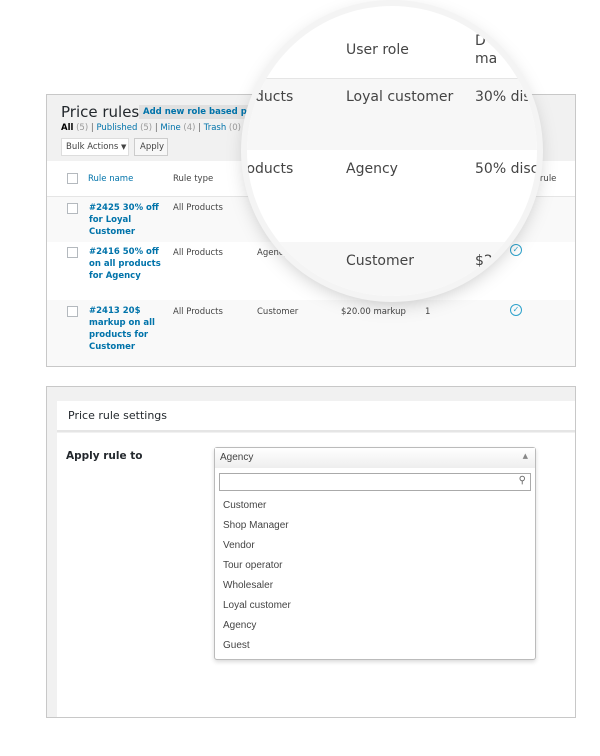  I want to click on settings-title: Price rule settings, so click(316, 416).